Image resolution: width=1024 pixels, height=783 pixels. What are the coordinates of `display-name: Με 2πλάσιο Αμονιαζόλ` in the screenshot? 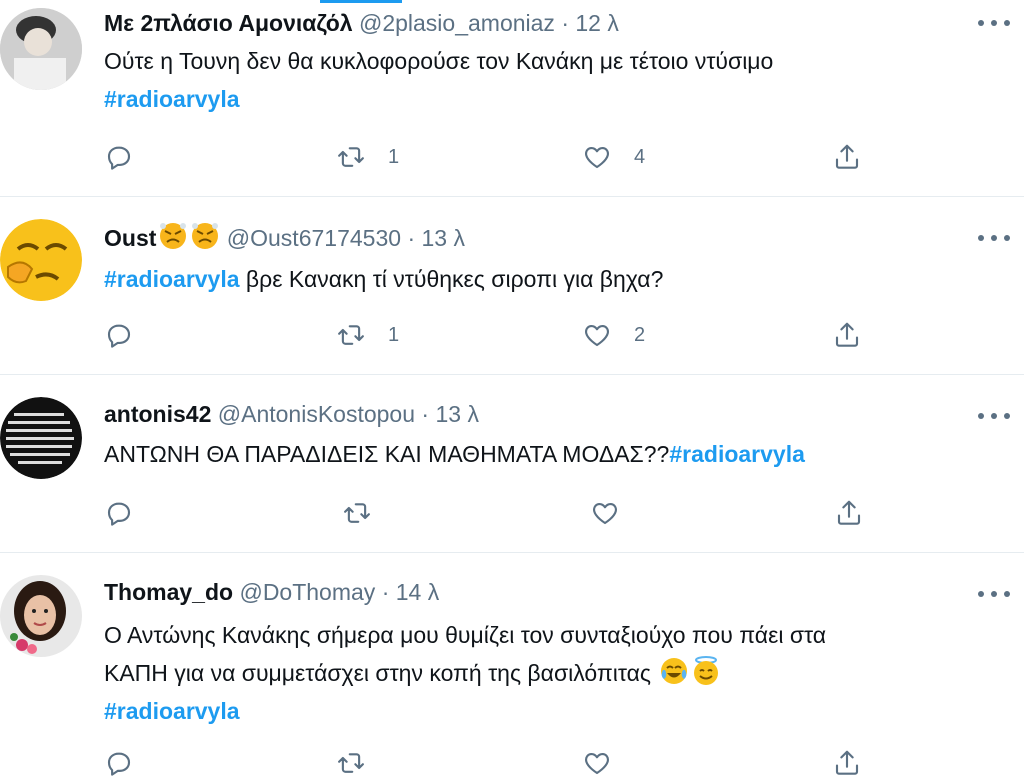 It's located at (228, 23).